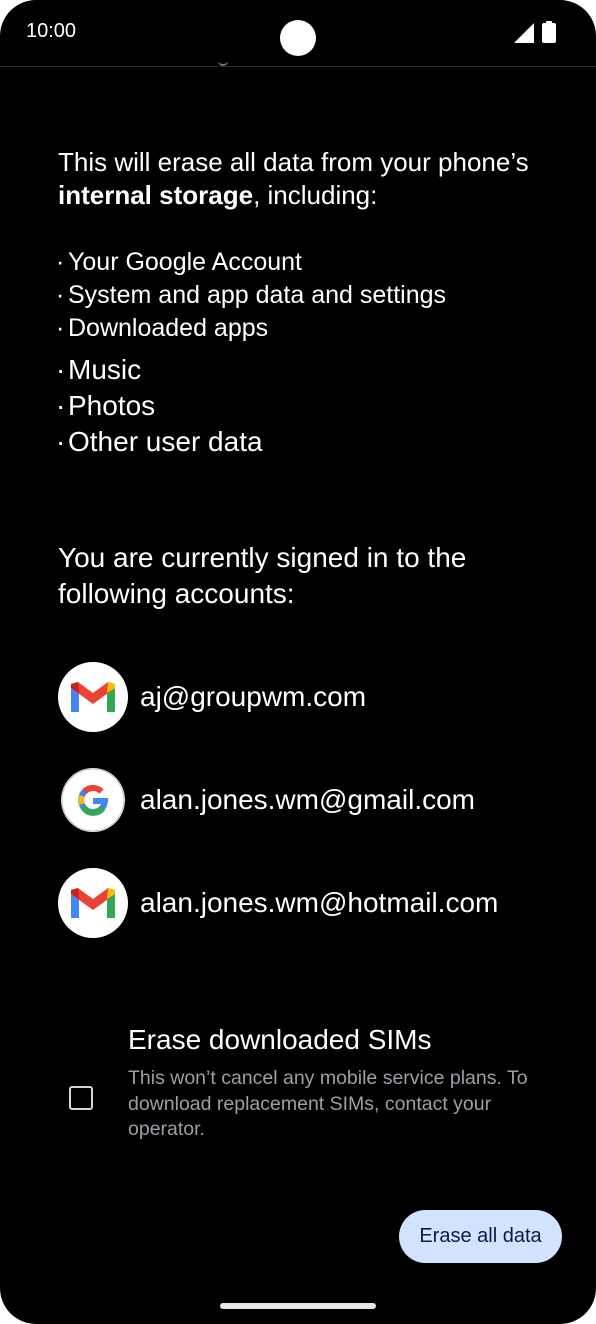  I want to click on home-indicator, so click(298, 1306).